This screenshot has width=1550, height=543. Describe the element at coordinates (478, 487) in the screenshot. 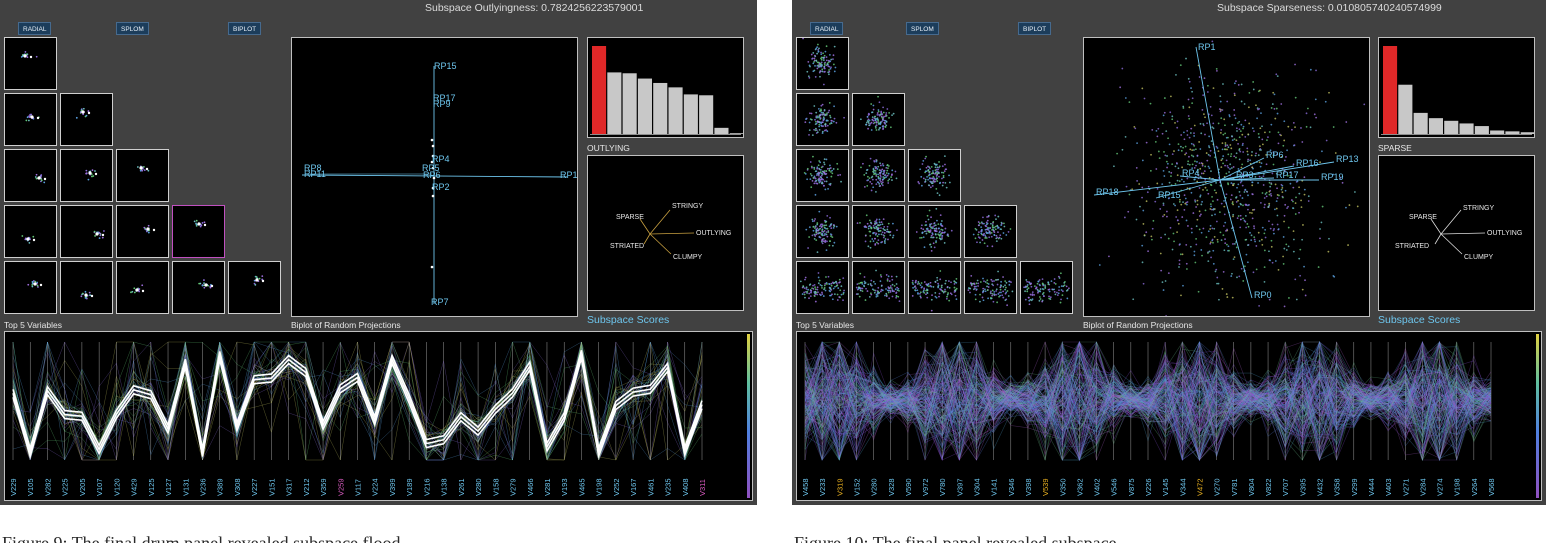

I see `pc-axis-label: V280` at that location.